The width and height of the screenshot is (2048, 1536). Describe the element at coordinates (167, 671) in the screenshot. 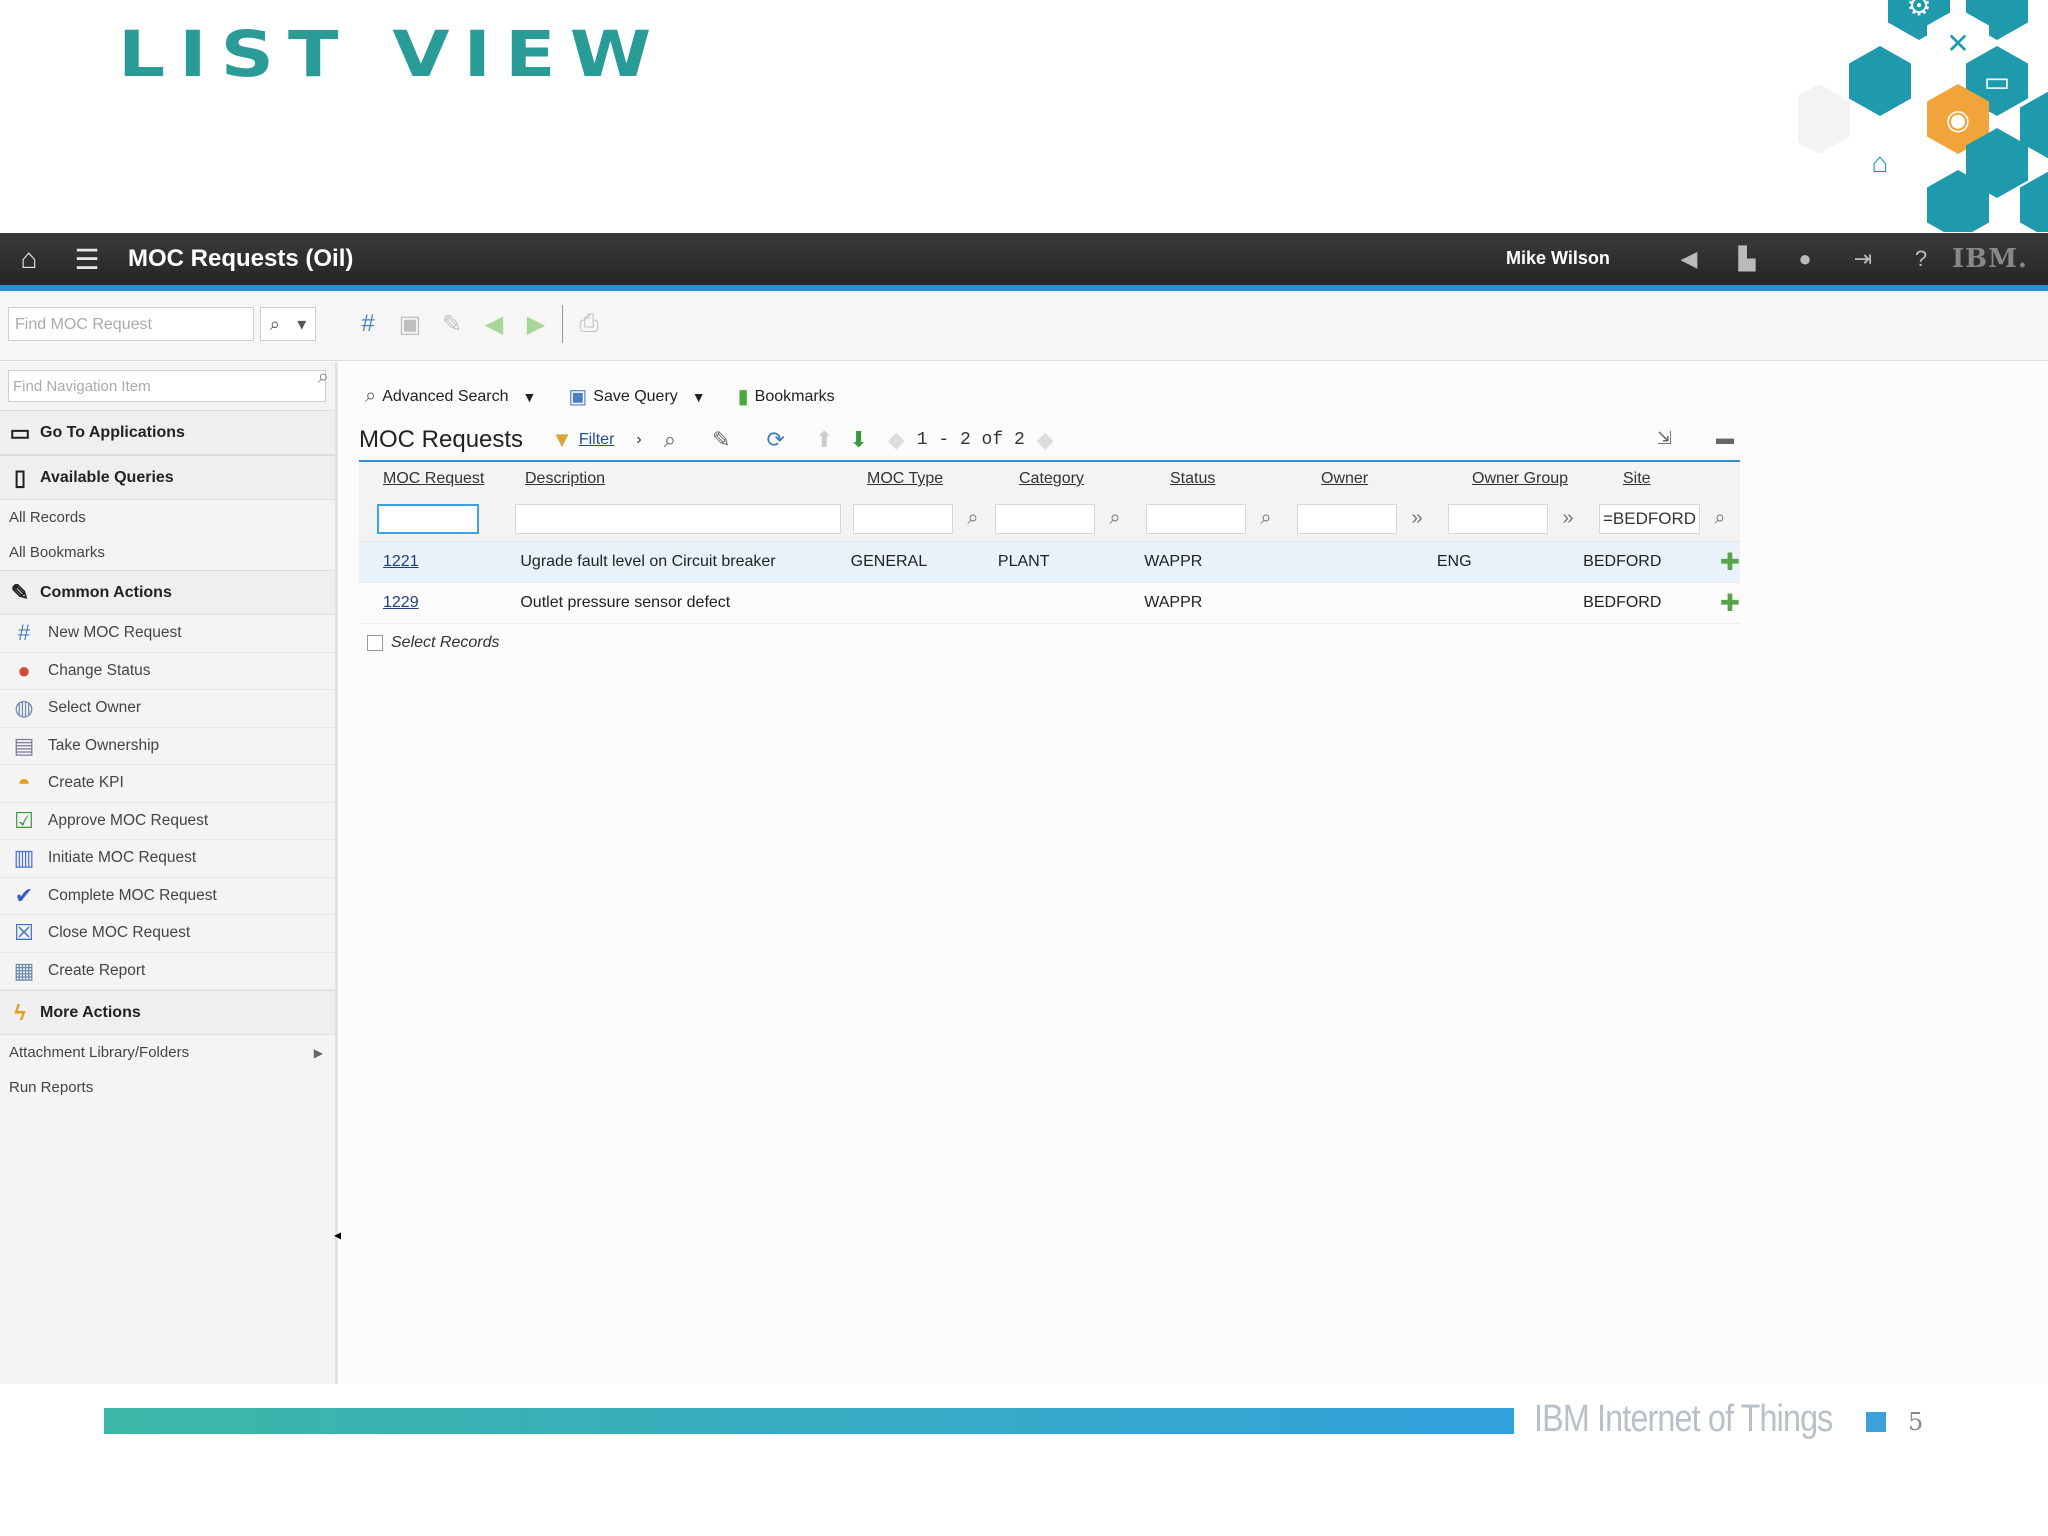

I see `action-change-status: ● Change Status` at that location.